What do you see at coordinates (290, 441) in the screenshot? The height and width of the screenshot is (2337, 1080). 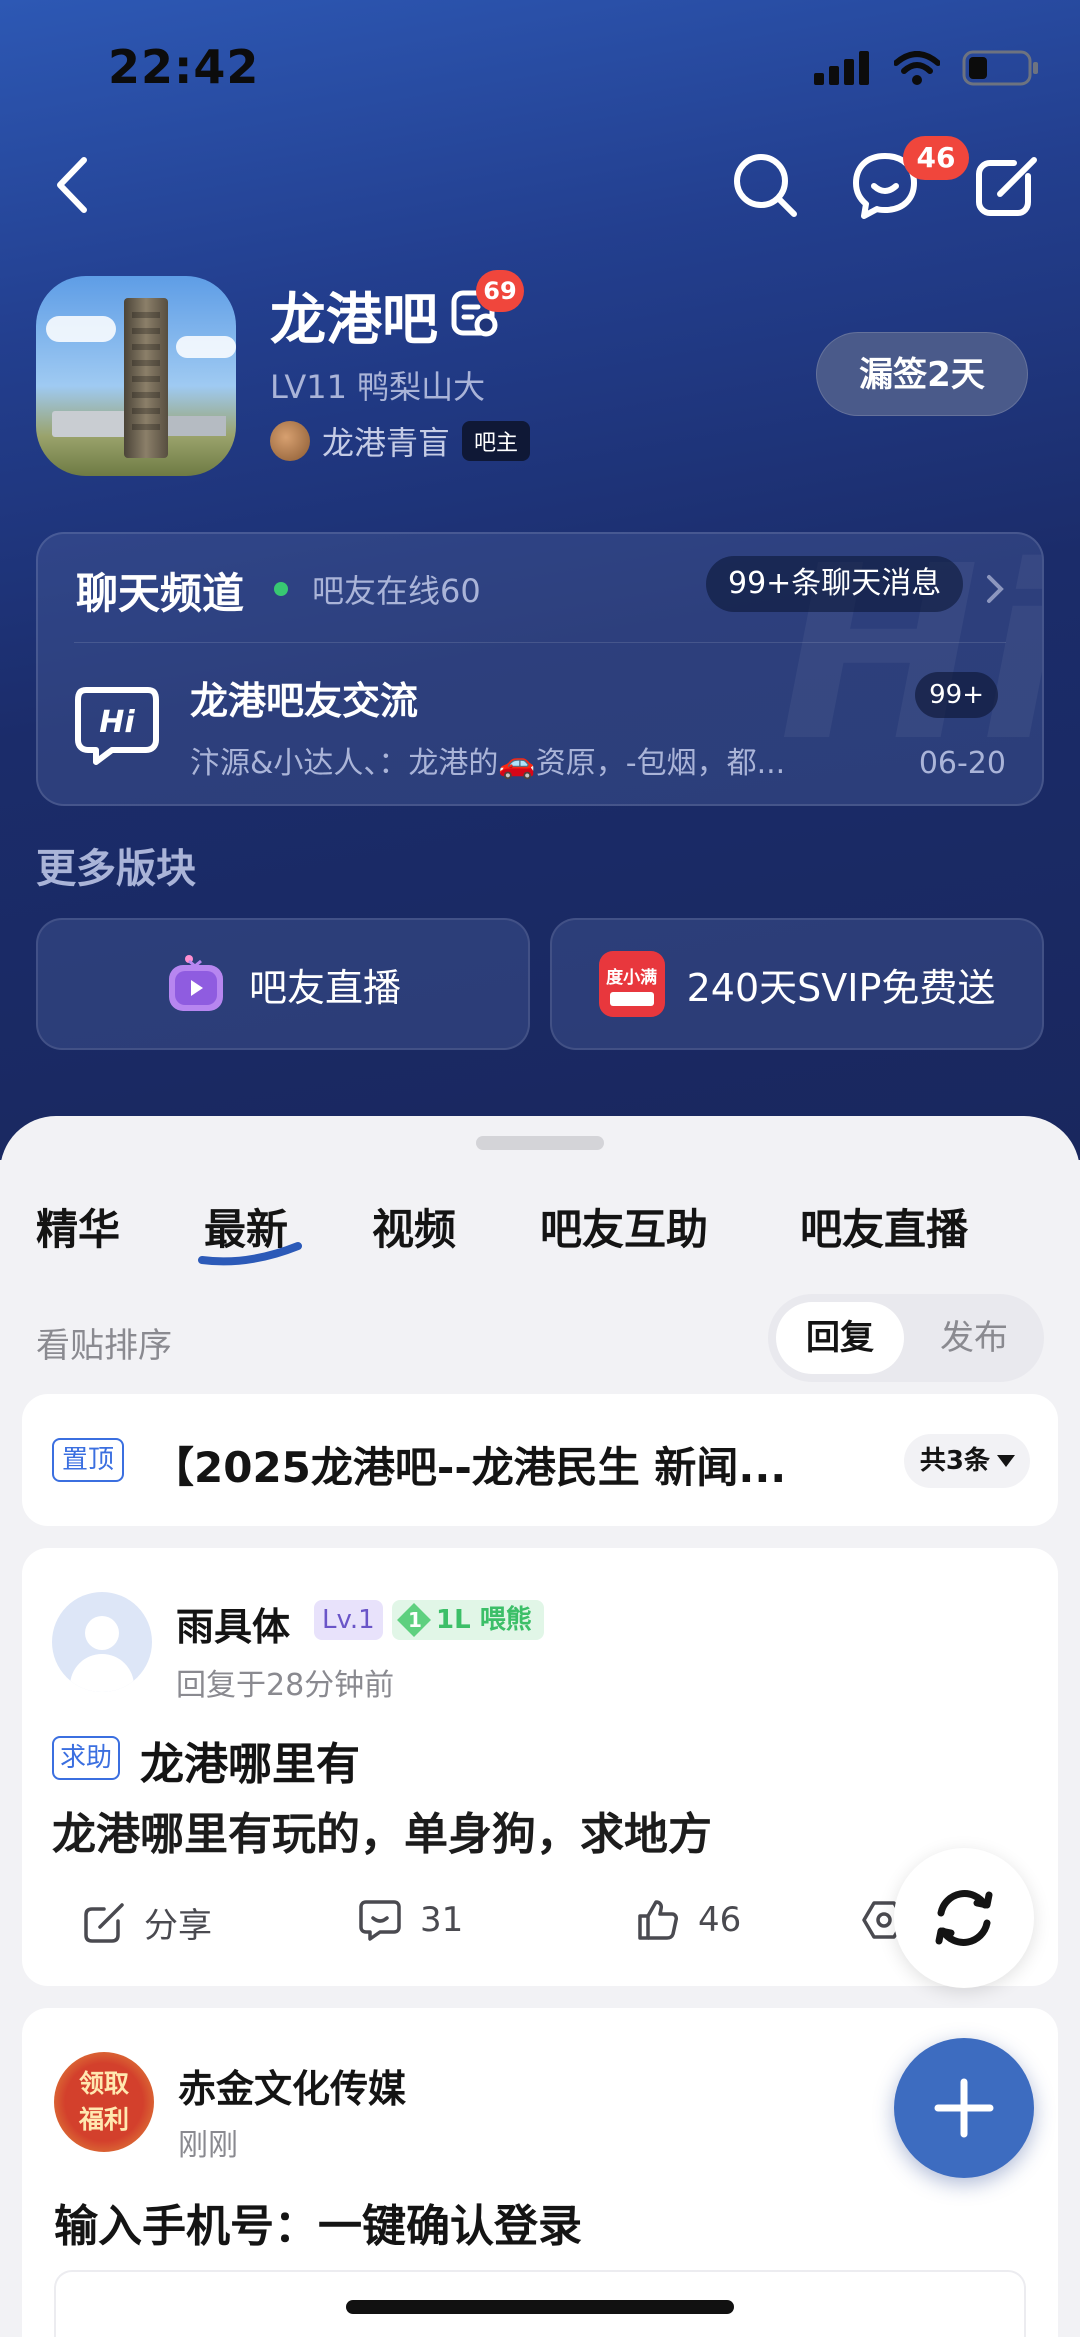 I see `owner-avatar` at bounding box center [290, 441].